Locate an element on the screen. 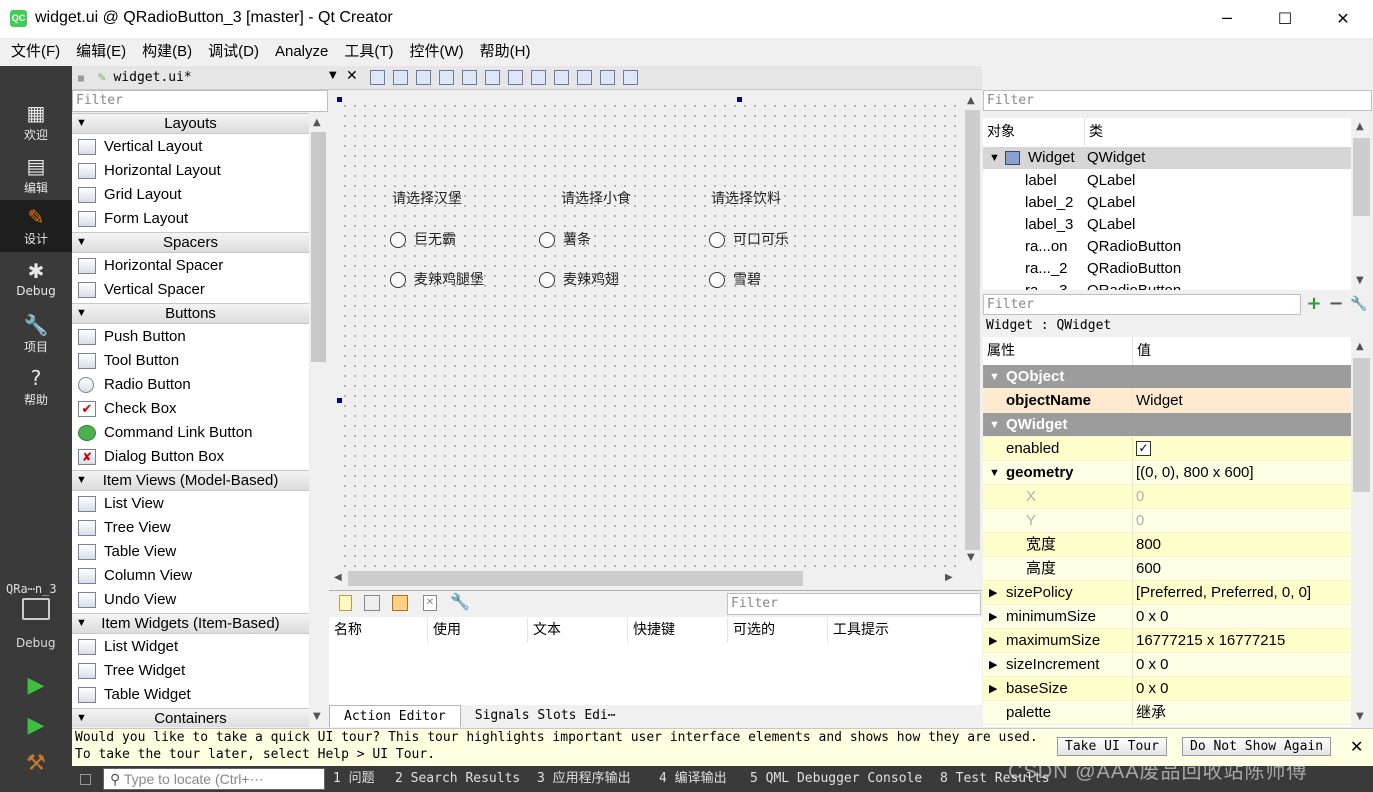 The image size is (1373, 792). pane-compile-output: 4 编译输出 is located at coordinates (693, 779).